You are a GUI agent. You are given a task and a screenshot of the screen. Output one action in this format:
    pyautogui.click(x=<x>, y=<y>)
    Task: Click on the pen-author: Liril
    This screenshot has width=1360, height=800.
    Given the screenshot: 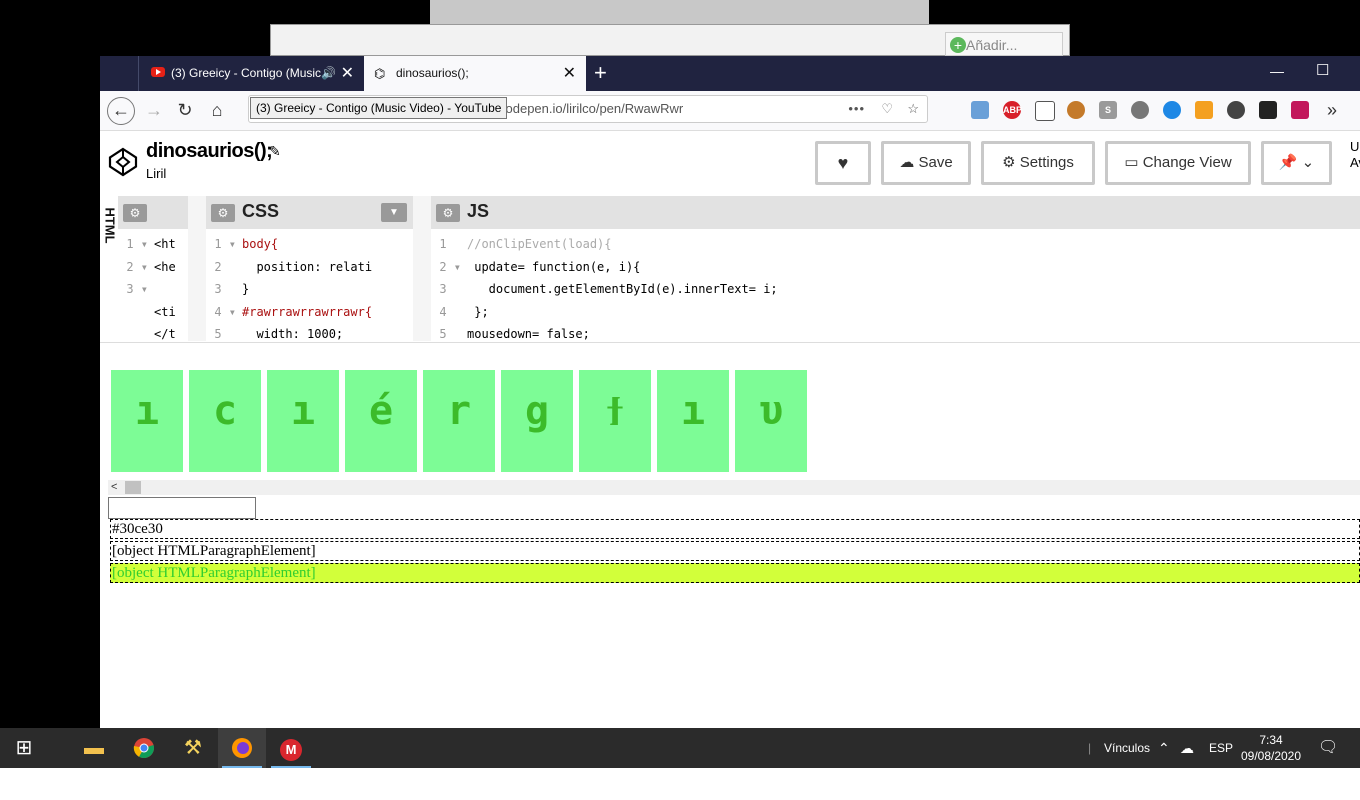 What is the action you would take?
    pyautogui.click(x=156, y=173)
    